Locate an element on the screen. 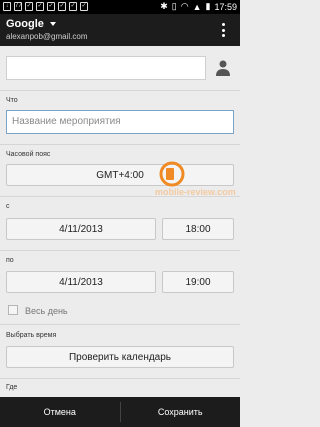  bottom-action-bar: Отмена Сохранить is located at coordinates (120, 412).